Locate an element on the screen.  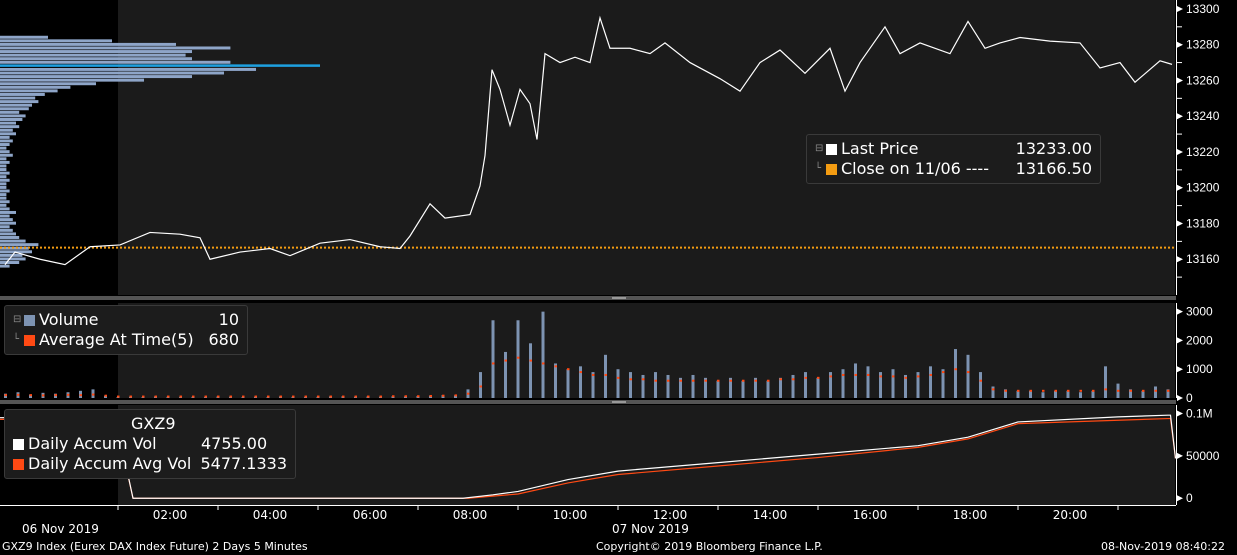
y-tick-label: 3000 is located at coordinates (1199, 312).